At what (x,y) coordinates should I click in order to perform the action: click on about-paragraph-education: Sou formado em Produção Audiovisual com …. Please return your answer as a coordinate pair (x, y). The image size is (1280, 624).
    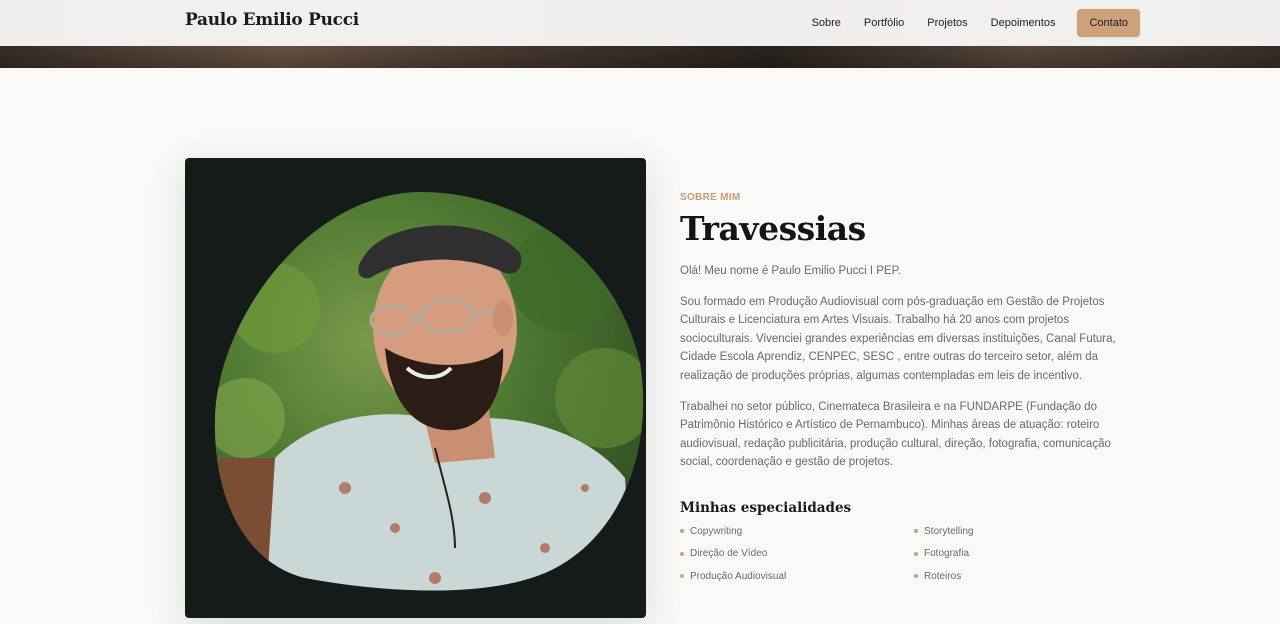
    Looking at the image, I should click on (898, 338).